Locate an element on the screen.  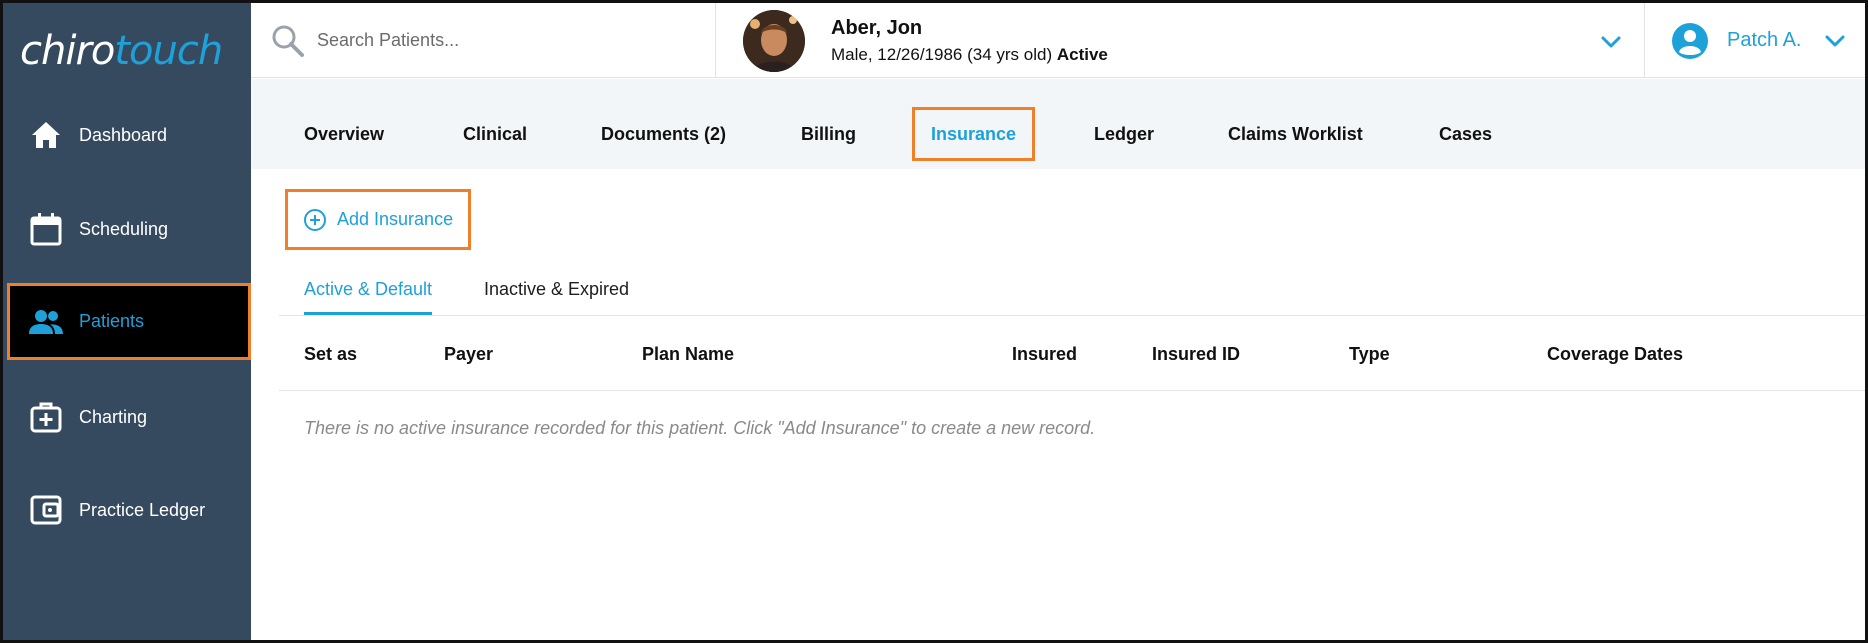
subtab-active-default: Active & Default is located at coordinates (368, 297).